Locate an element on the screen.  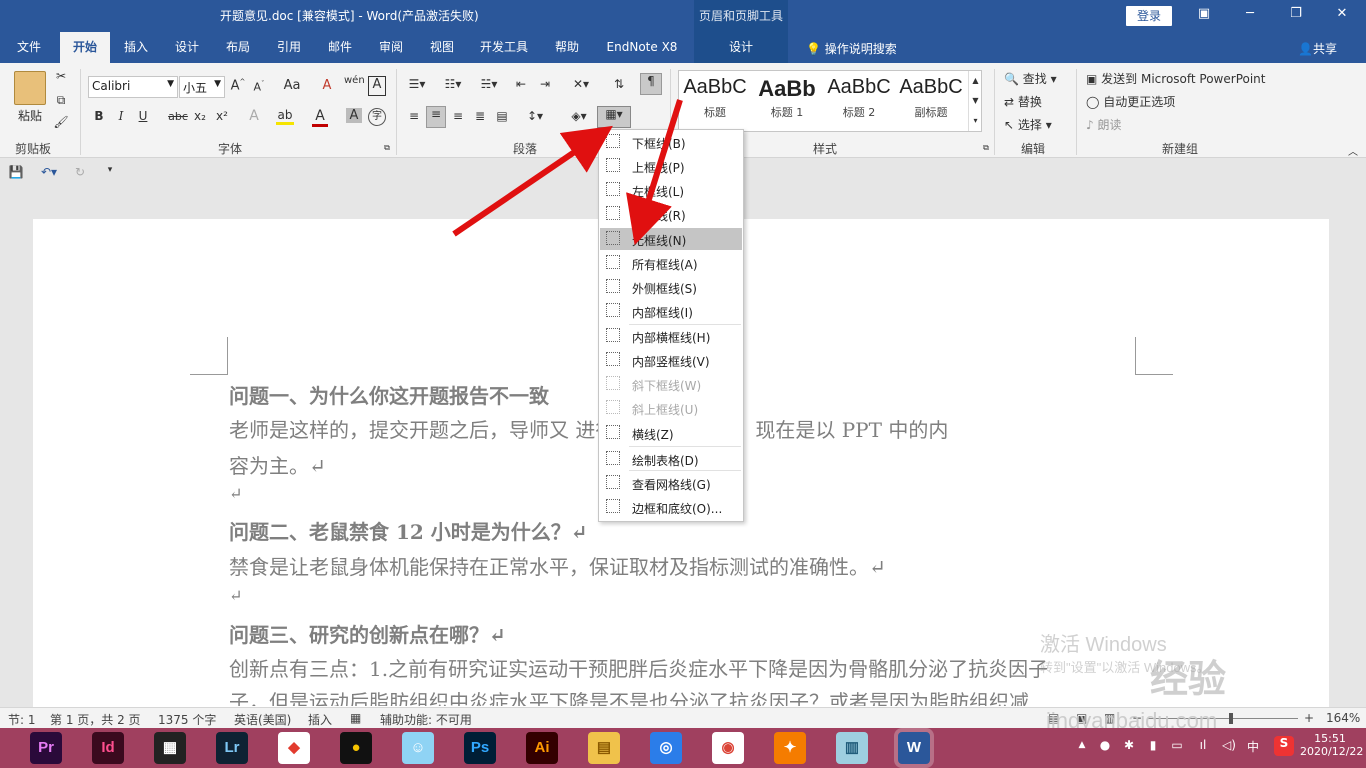
asian-layout-icon: ✕▾ is located at coordinates (581, 84).